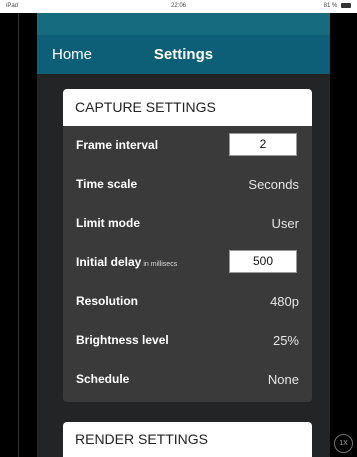 Image resolution: width=357 pixels, height=457 pixels. I want to click on status-time: 22:06, so click(178, 6).